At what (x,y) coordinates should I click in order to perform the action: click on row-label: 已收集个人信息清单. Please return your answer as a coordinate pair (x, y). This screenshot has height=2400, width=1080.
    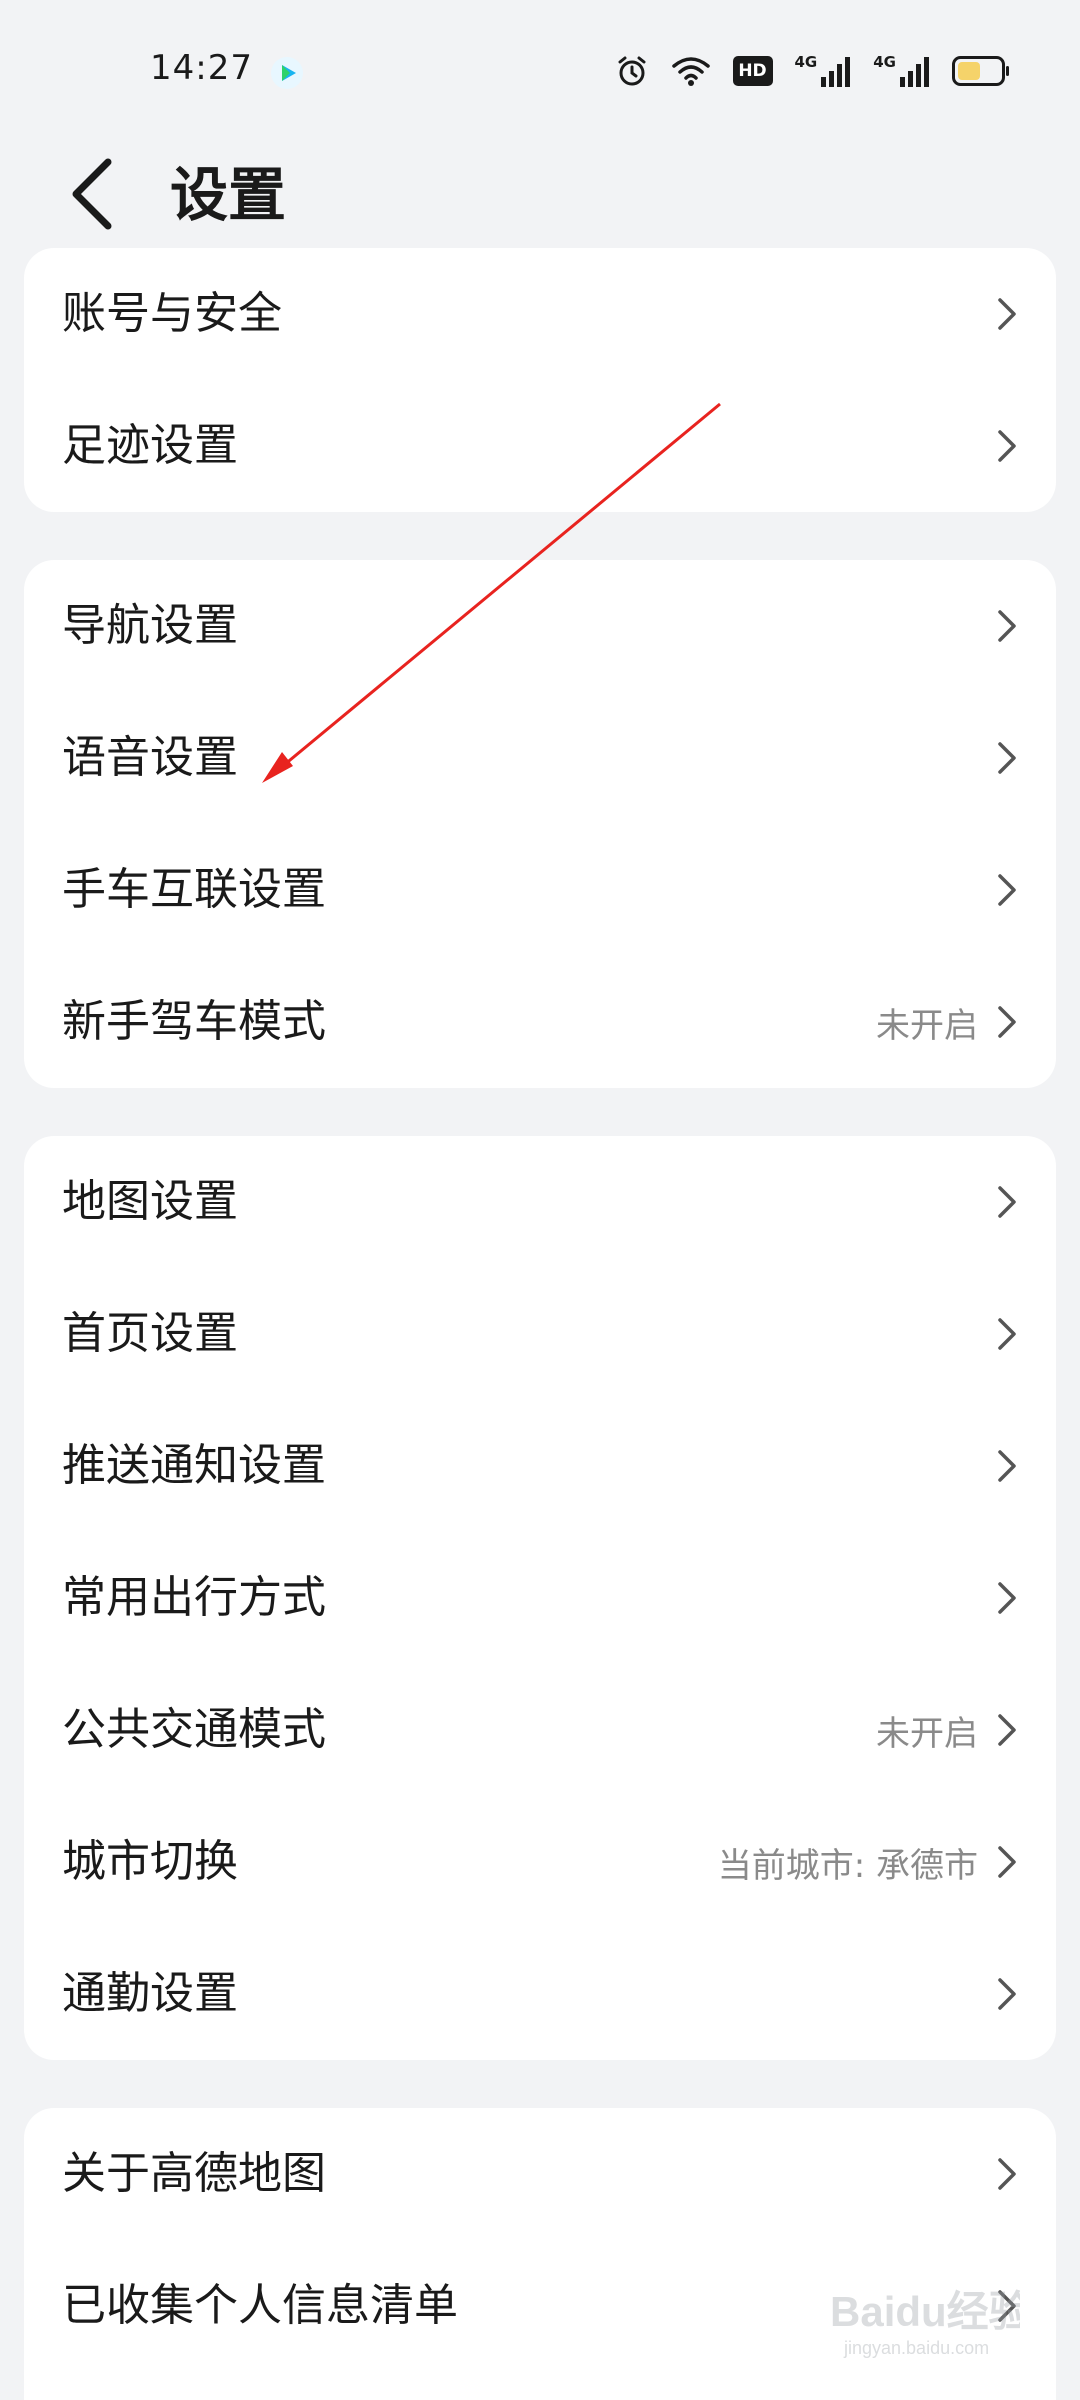
    Looking at the image, I should click on (260, 2305).